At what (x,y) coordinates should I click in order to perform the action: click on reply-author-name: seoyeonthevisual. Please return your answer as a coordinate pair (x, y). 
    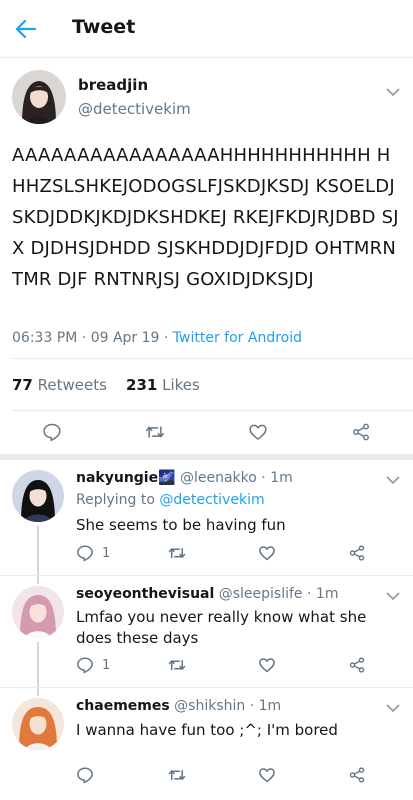
    Looking at the image, I should click on (145, 594).